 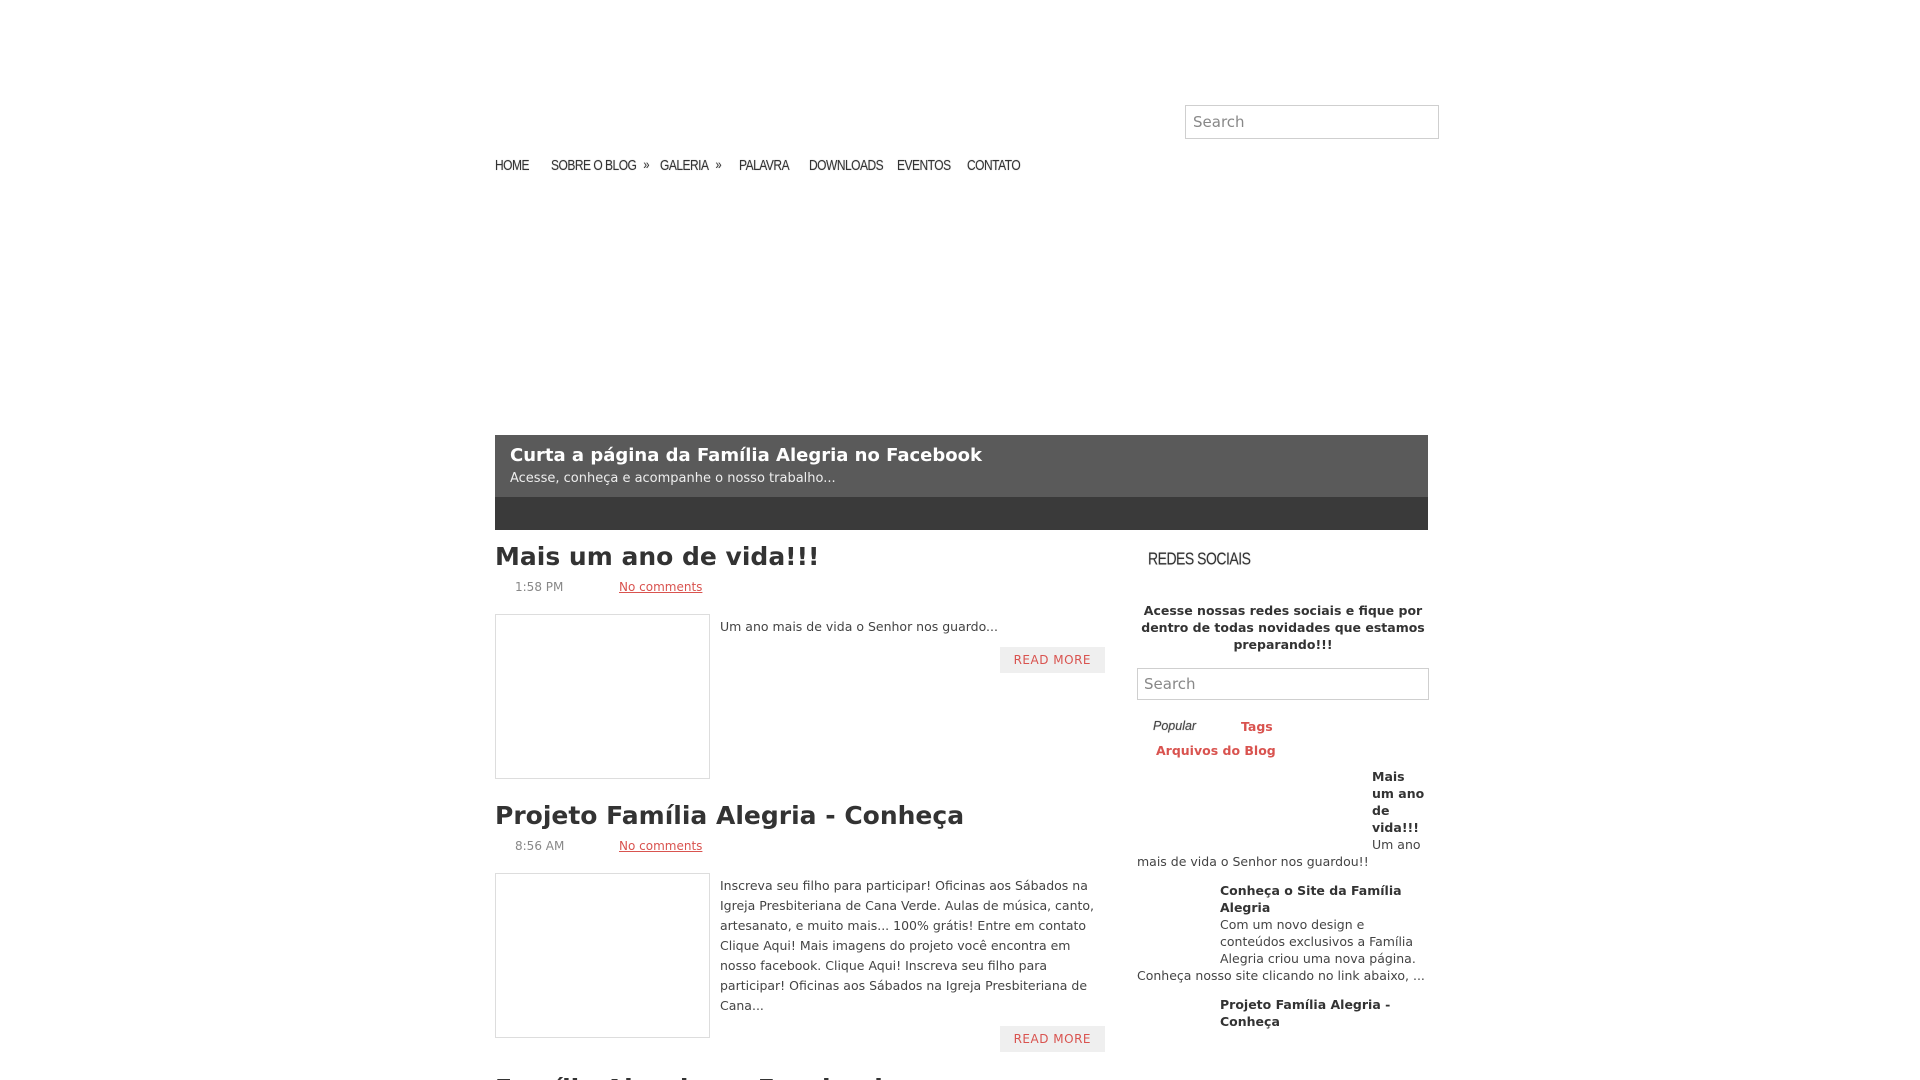 I want to click on nav-item-eventos: EVENTOS, so click(x=932, y=165).